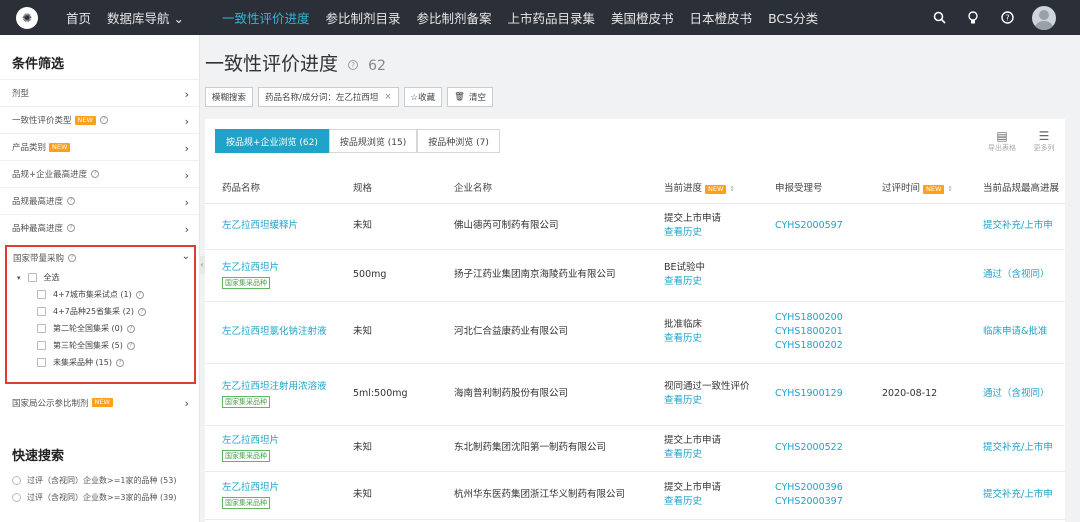 This screenshot has height=522, width=1080. I want to click on export-table-button: ▤ 导出表格, so click(1002, 141).